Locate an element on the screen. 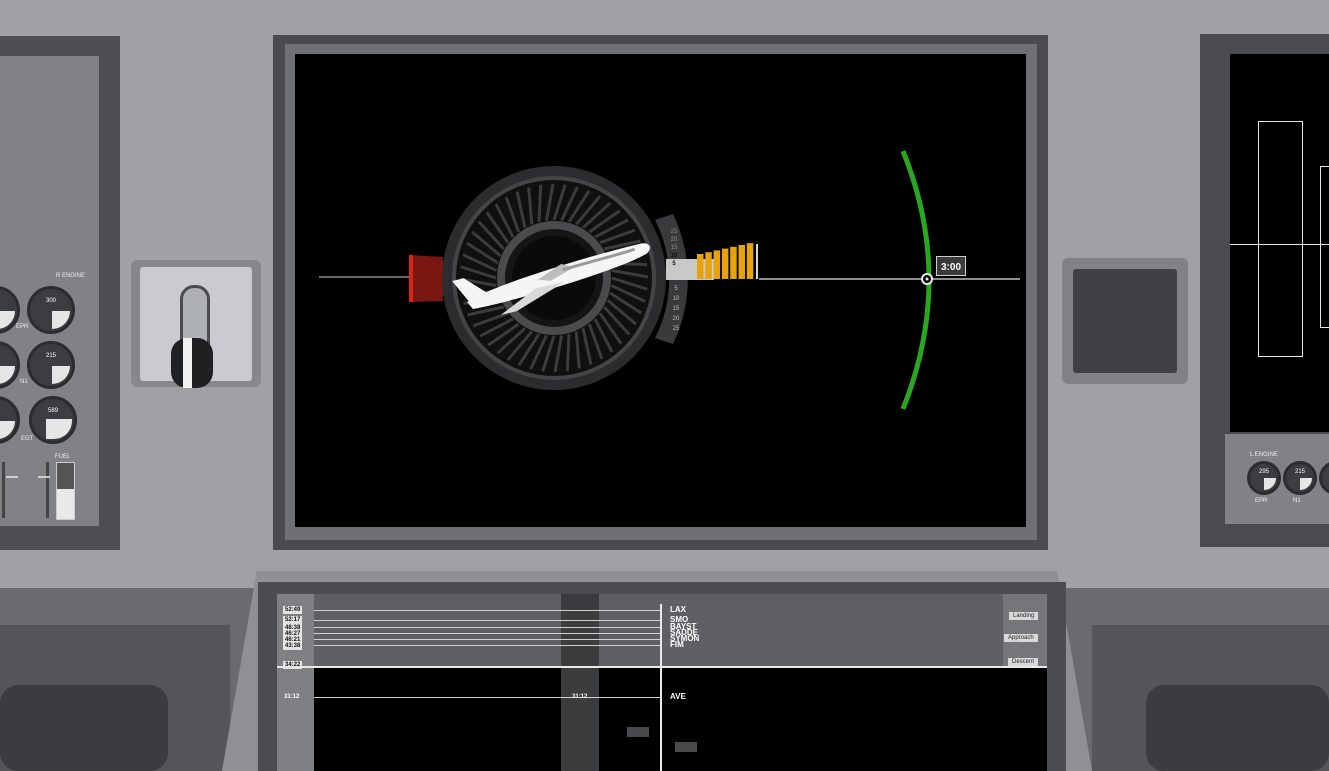  lower-left-pad is located at coordinates (84, 728).